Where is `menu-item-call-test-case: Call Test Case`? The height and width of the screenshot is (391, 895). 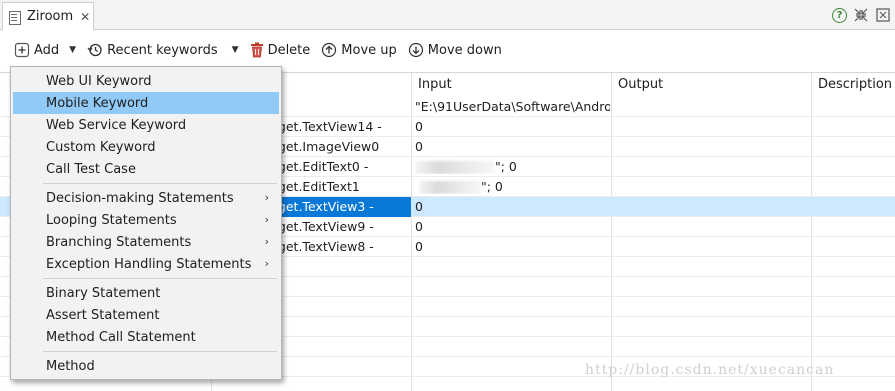 menu-item-call-test-case: Call Test Case is located at coordinates (146, 169).